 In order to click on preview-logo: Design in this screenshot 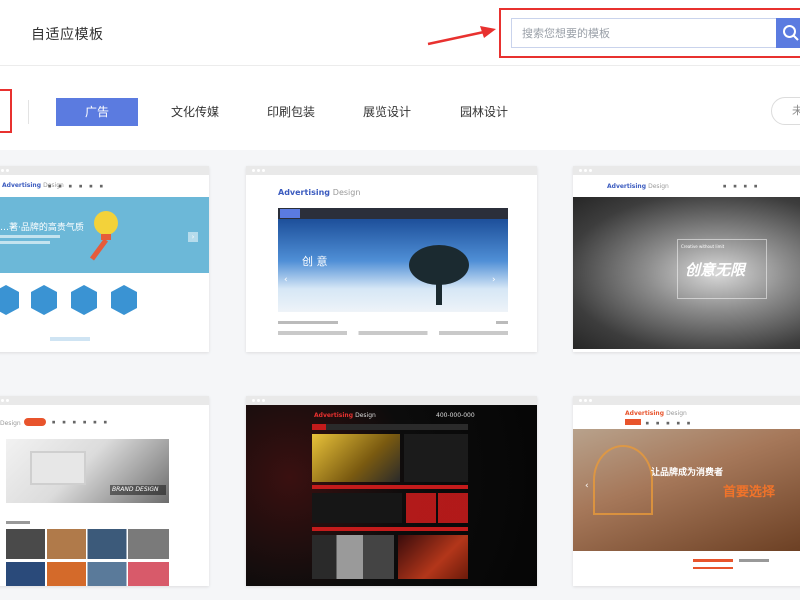, I will do `click(10, 423)`.